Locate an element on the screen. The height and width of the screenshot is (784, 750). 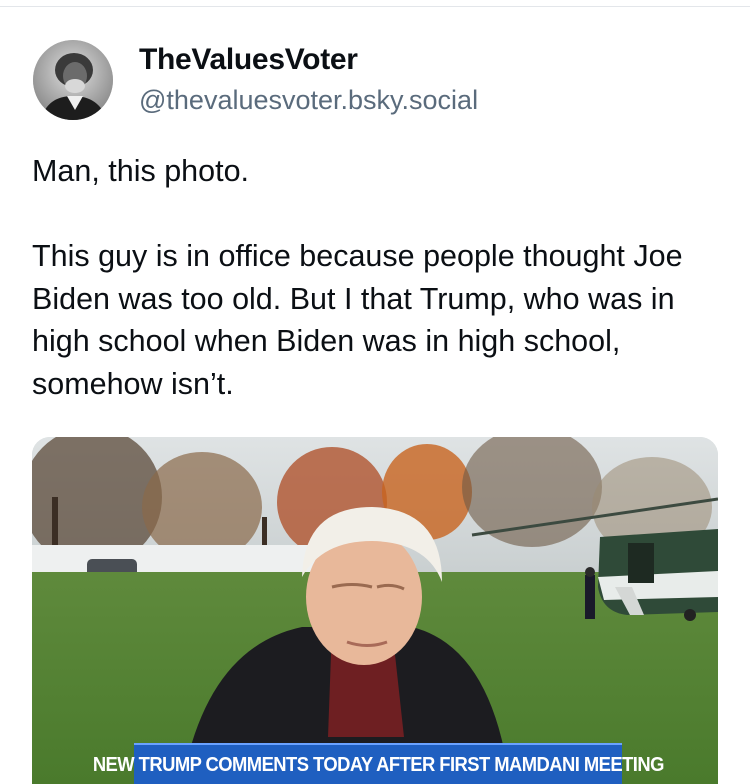
top-divider is located at coordinates (375, 6).